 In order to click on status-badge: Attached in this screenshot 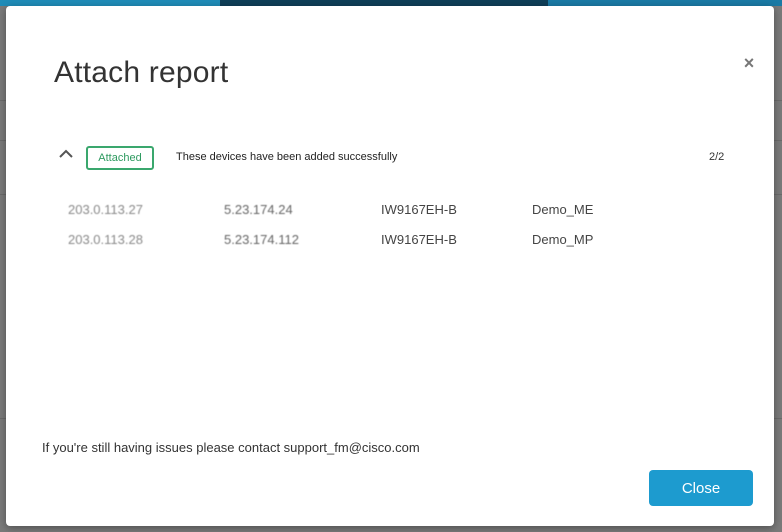, I will do `click(120, 158)`.